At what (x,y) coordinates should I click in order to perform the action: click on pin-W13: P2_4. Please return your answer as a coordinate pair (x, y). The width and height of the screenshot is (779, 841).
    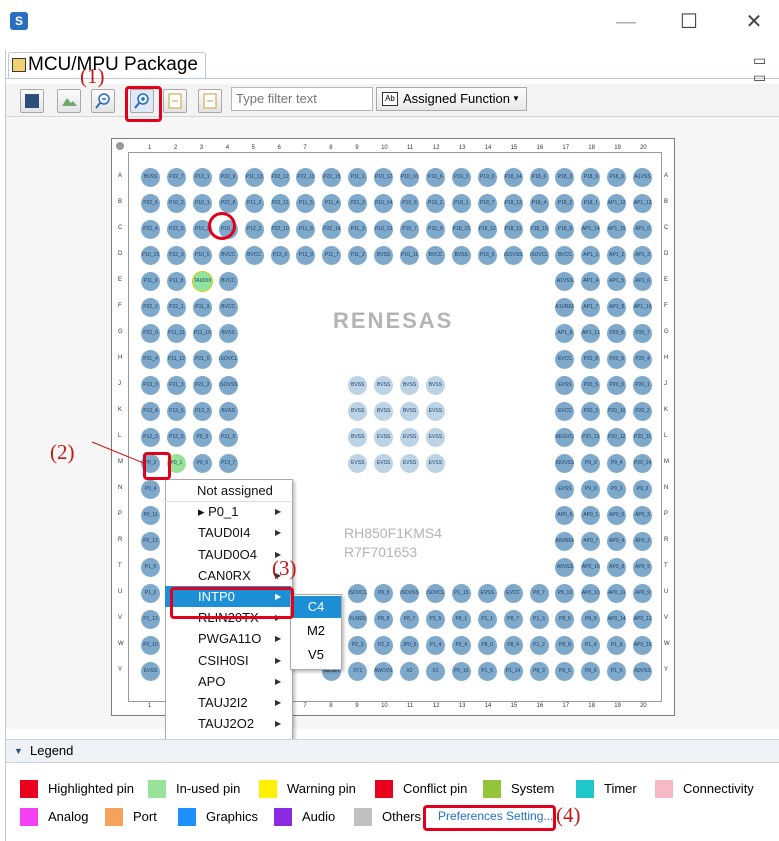
    Looking at the image, I should click on (461, 645).